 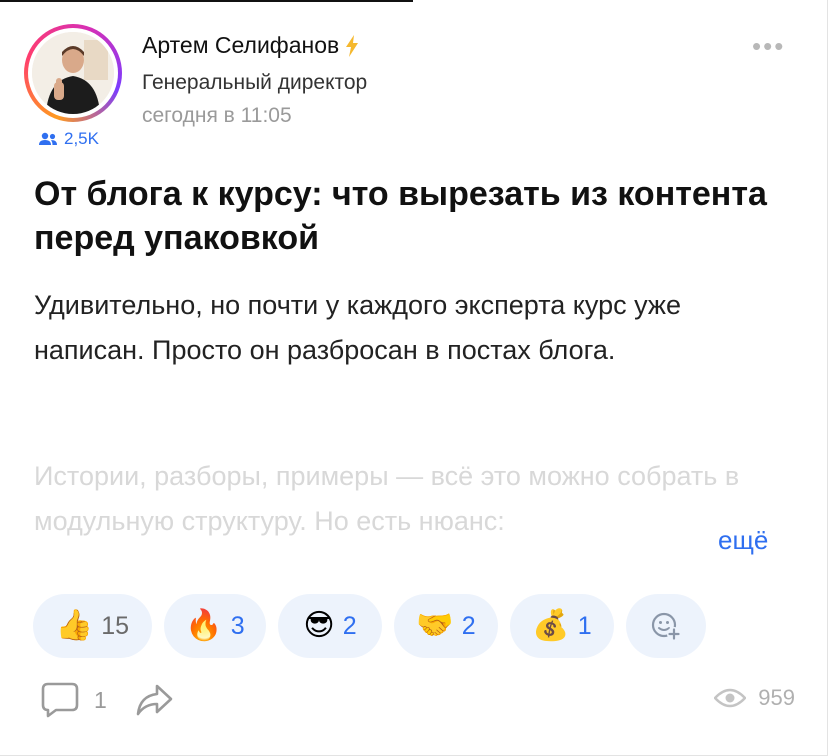 I want to click on avatar, so click(x=73, y=73).